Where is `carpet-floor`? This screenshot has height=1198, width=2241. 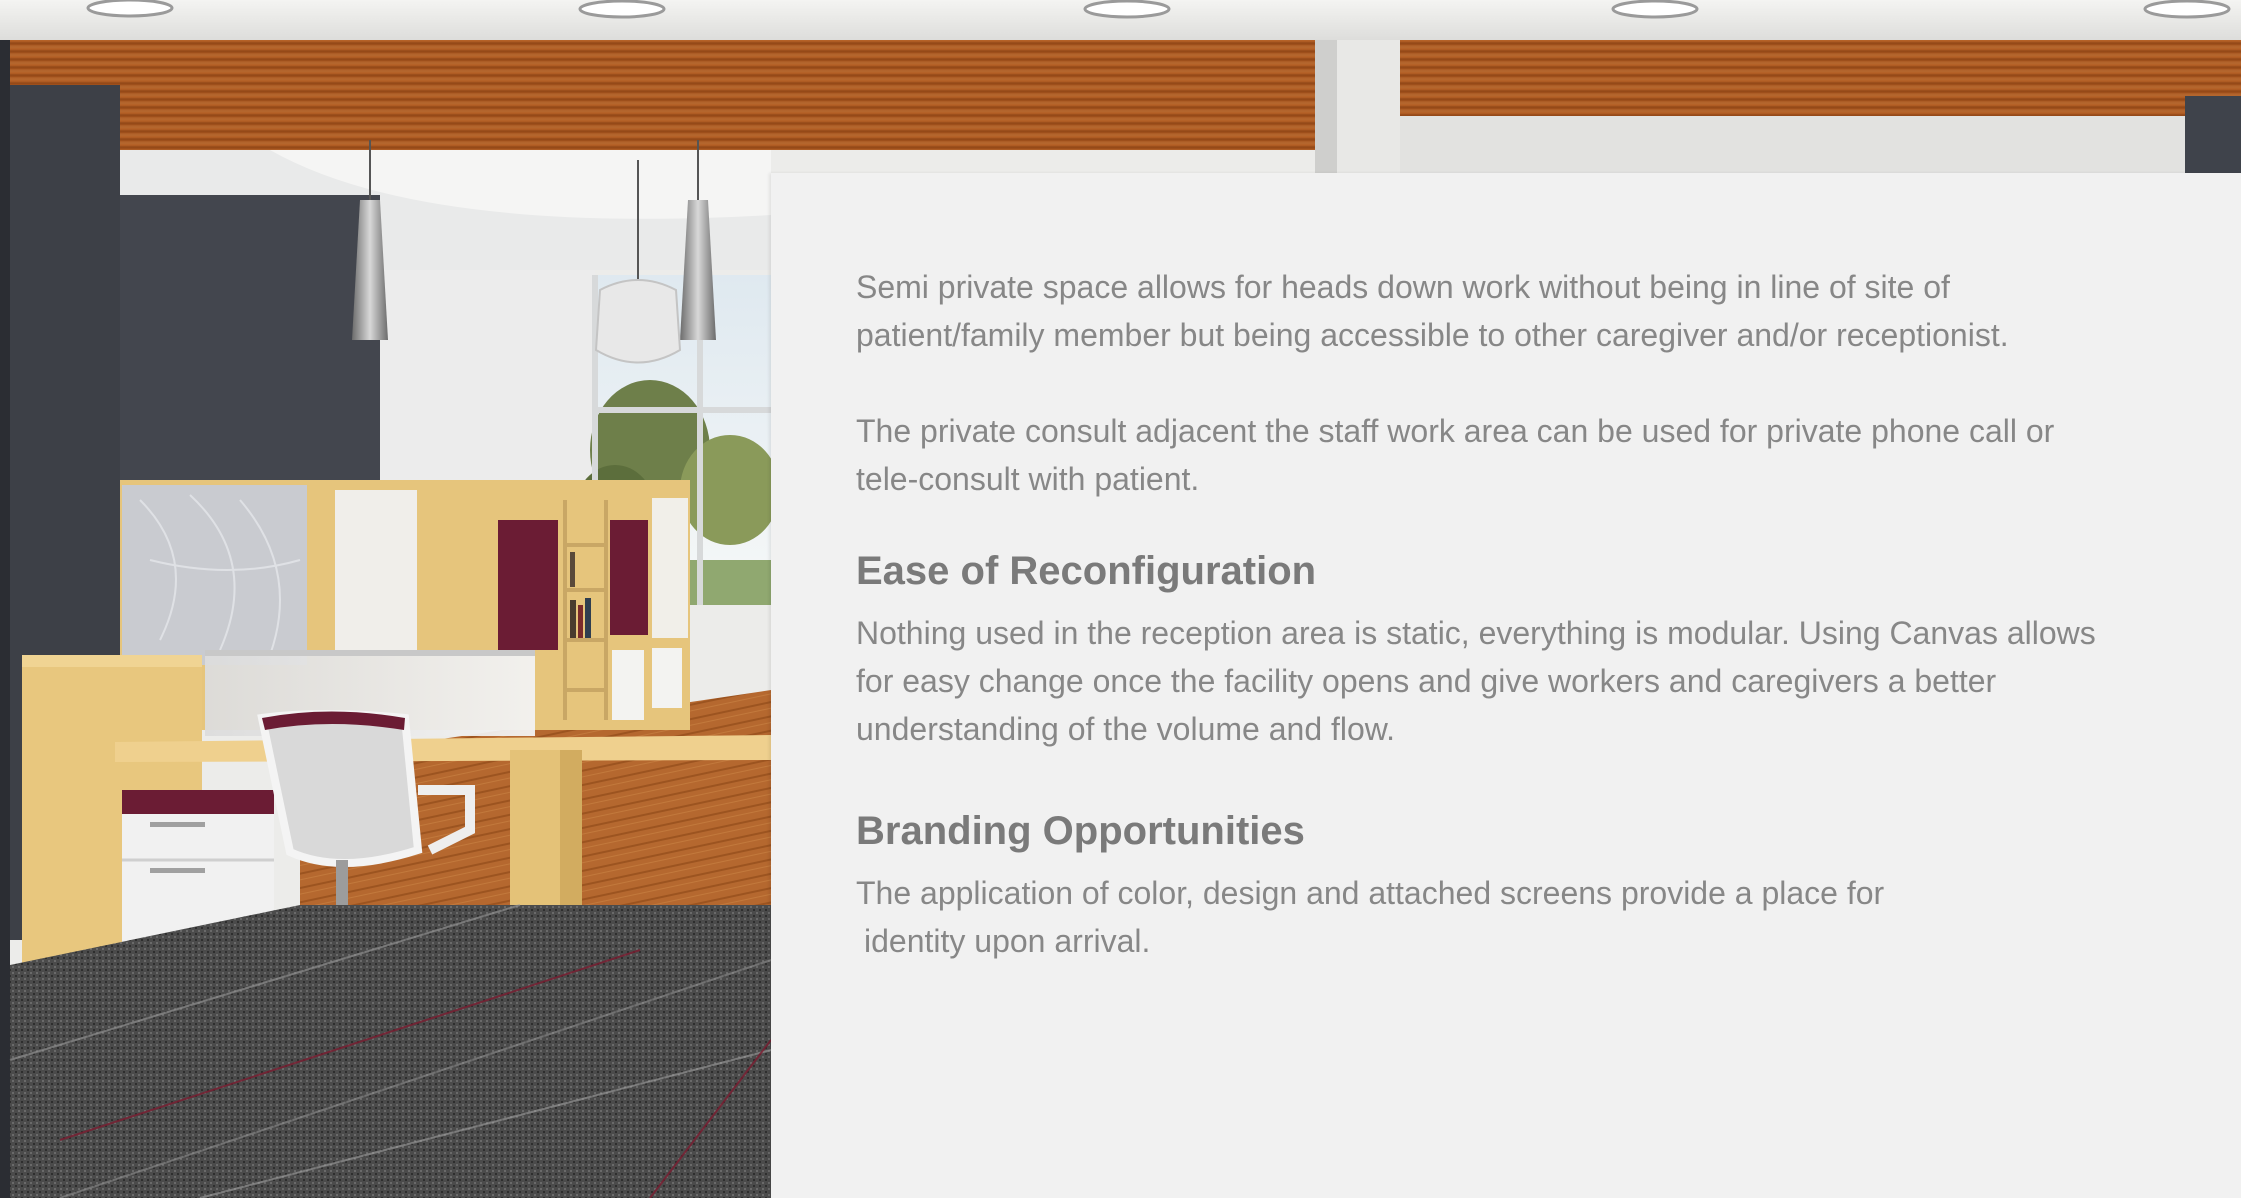 carpet-floor is located at coordinates (390, 1051).